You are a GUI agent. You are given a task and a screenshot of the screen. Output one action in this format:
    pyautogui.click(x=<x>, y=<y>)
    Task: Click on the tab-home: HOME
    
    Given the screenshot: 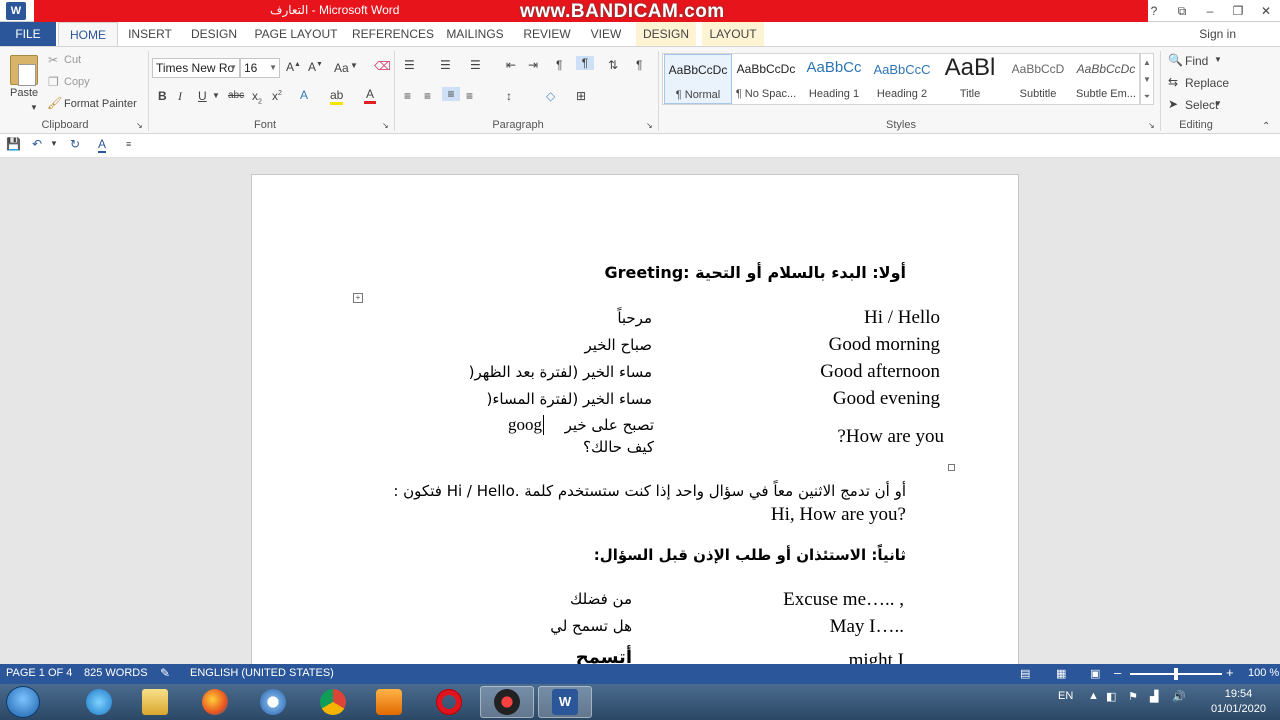 What is the action you would take?
    pyautogui.click(x=88, y=34)
    